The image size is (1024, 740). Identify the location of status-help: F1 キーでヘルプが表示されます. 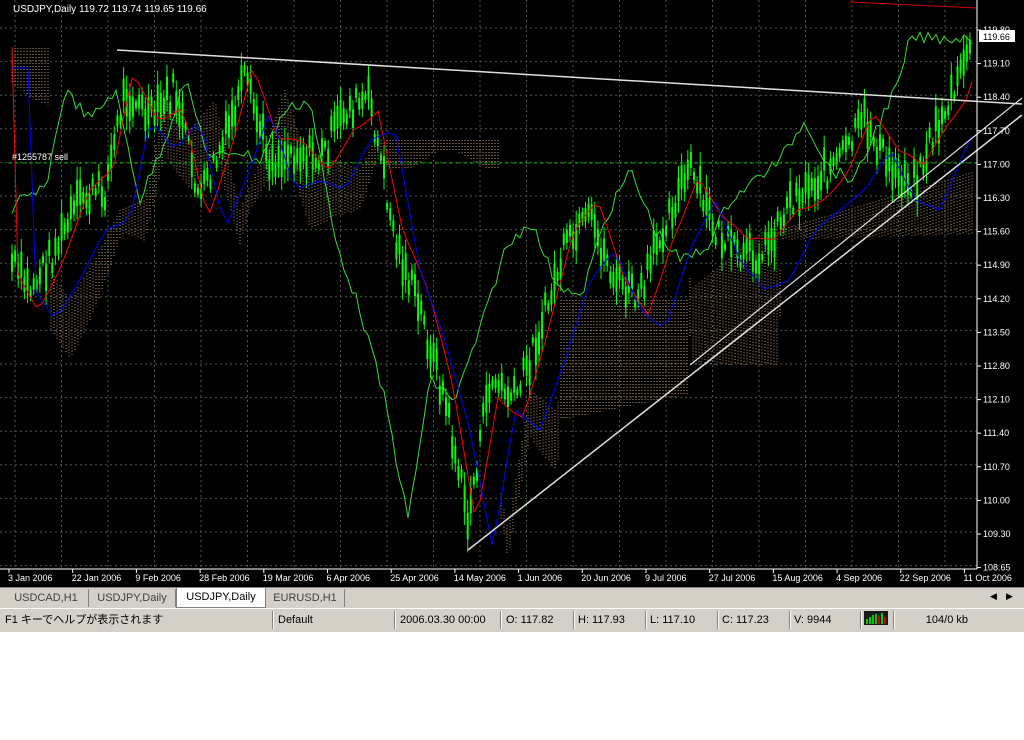
(84, 620).